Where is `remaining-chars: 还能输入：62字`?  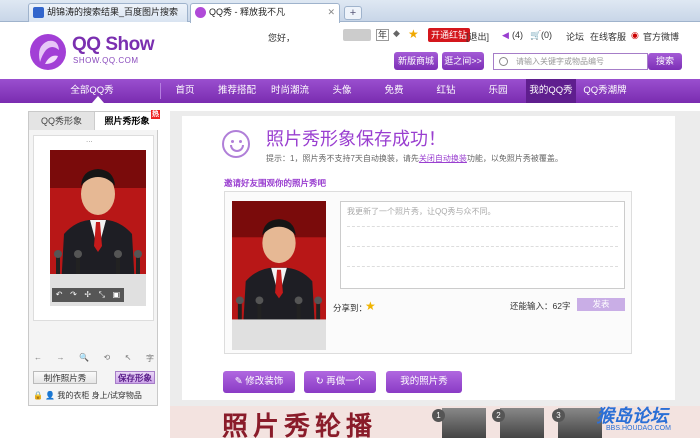 remaining-chars: 还能输入：62字 is located at coordinates (540, 306).